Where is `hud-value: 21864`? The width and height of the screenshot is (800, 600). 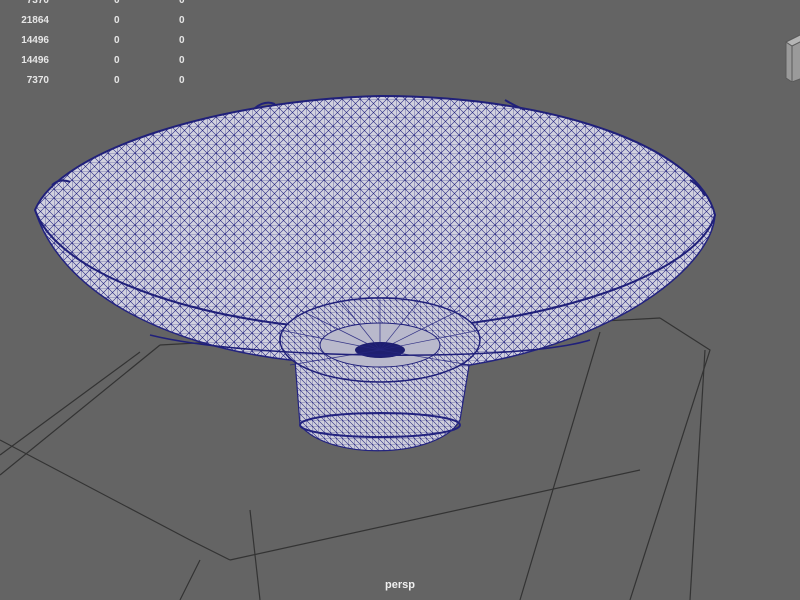
hud-value: 21864 is located at coordinates (35, 20).